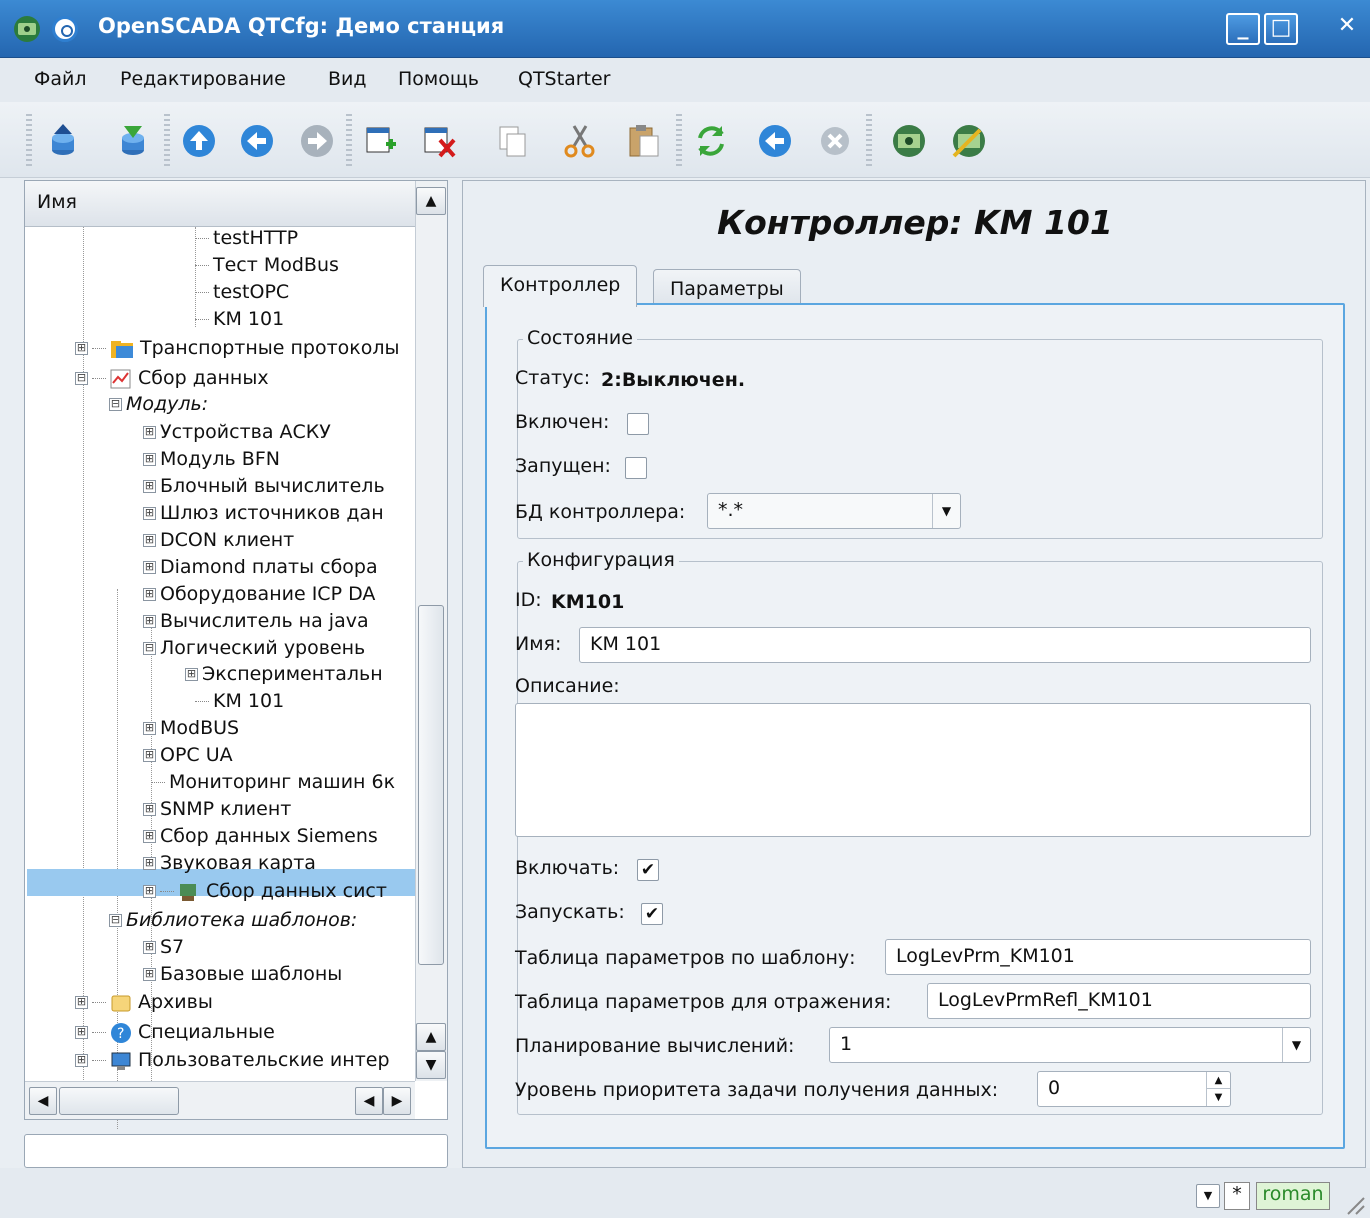  I want to click on tree-item-asku: ⊞ Устройства АСКУ, so click(237, 432).